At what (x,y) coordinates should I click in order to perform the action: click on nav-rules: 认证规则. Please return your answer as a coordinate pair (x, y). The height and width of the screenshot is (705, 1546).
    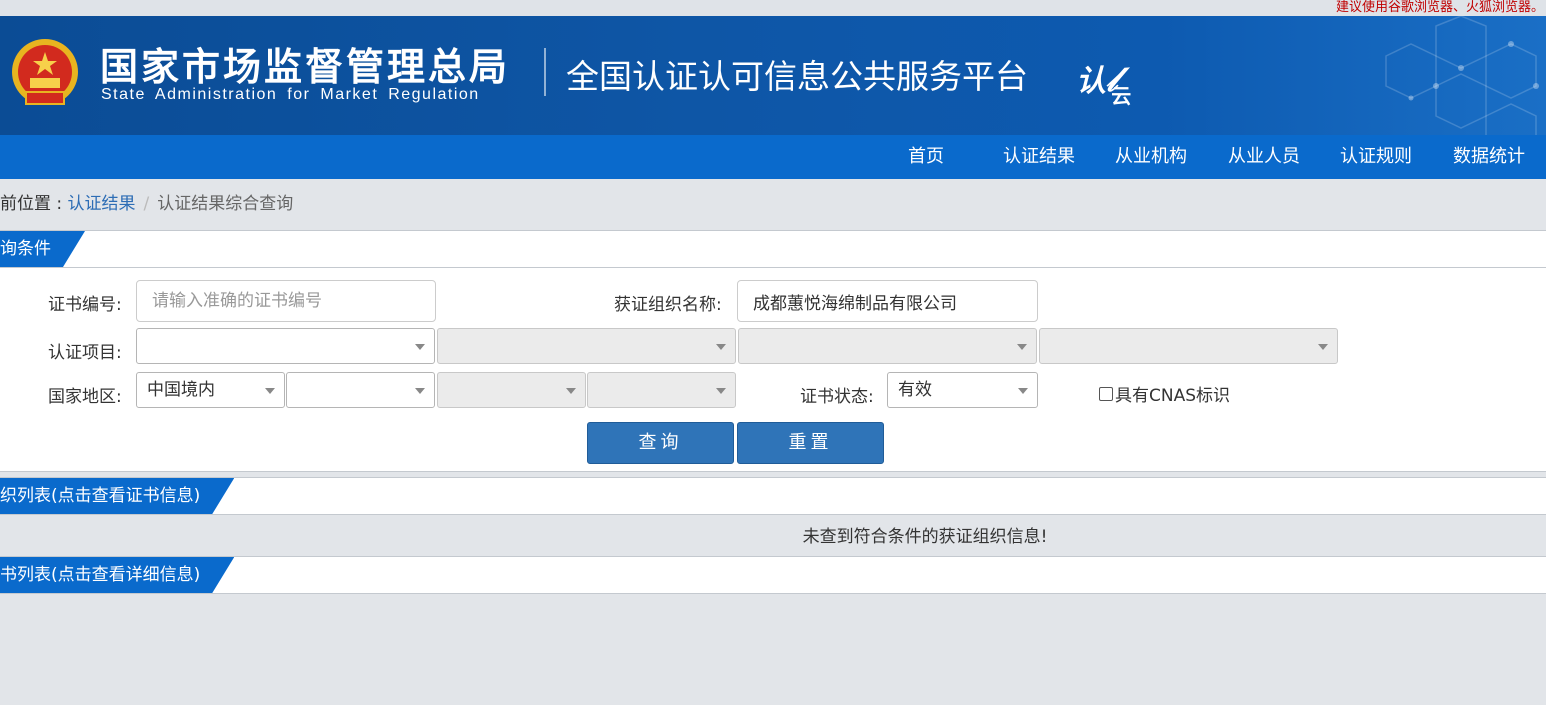
    Looking at the image, I should click on (1376, 157).